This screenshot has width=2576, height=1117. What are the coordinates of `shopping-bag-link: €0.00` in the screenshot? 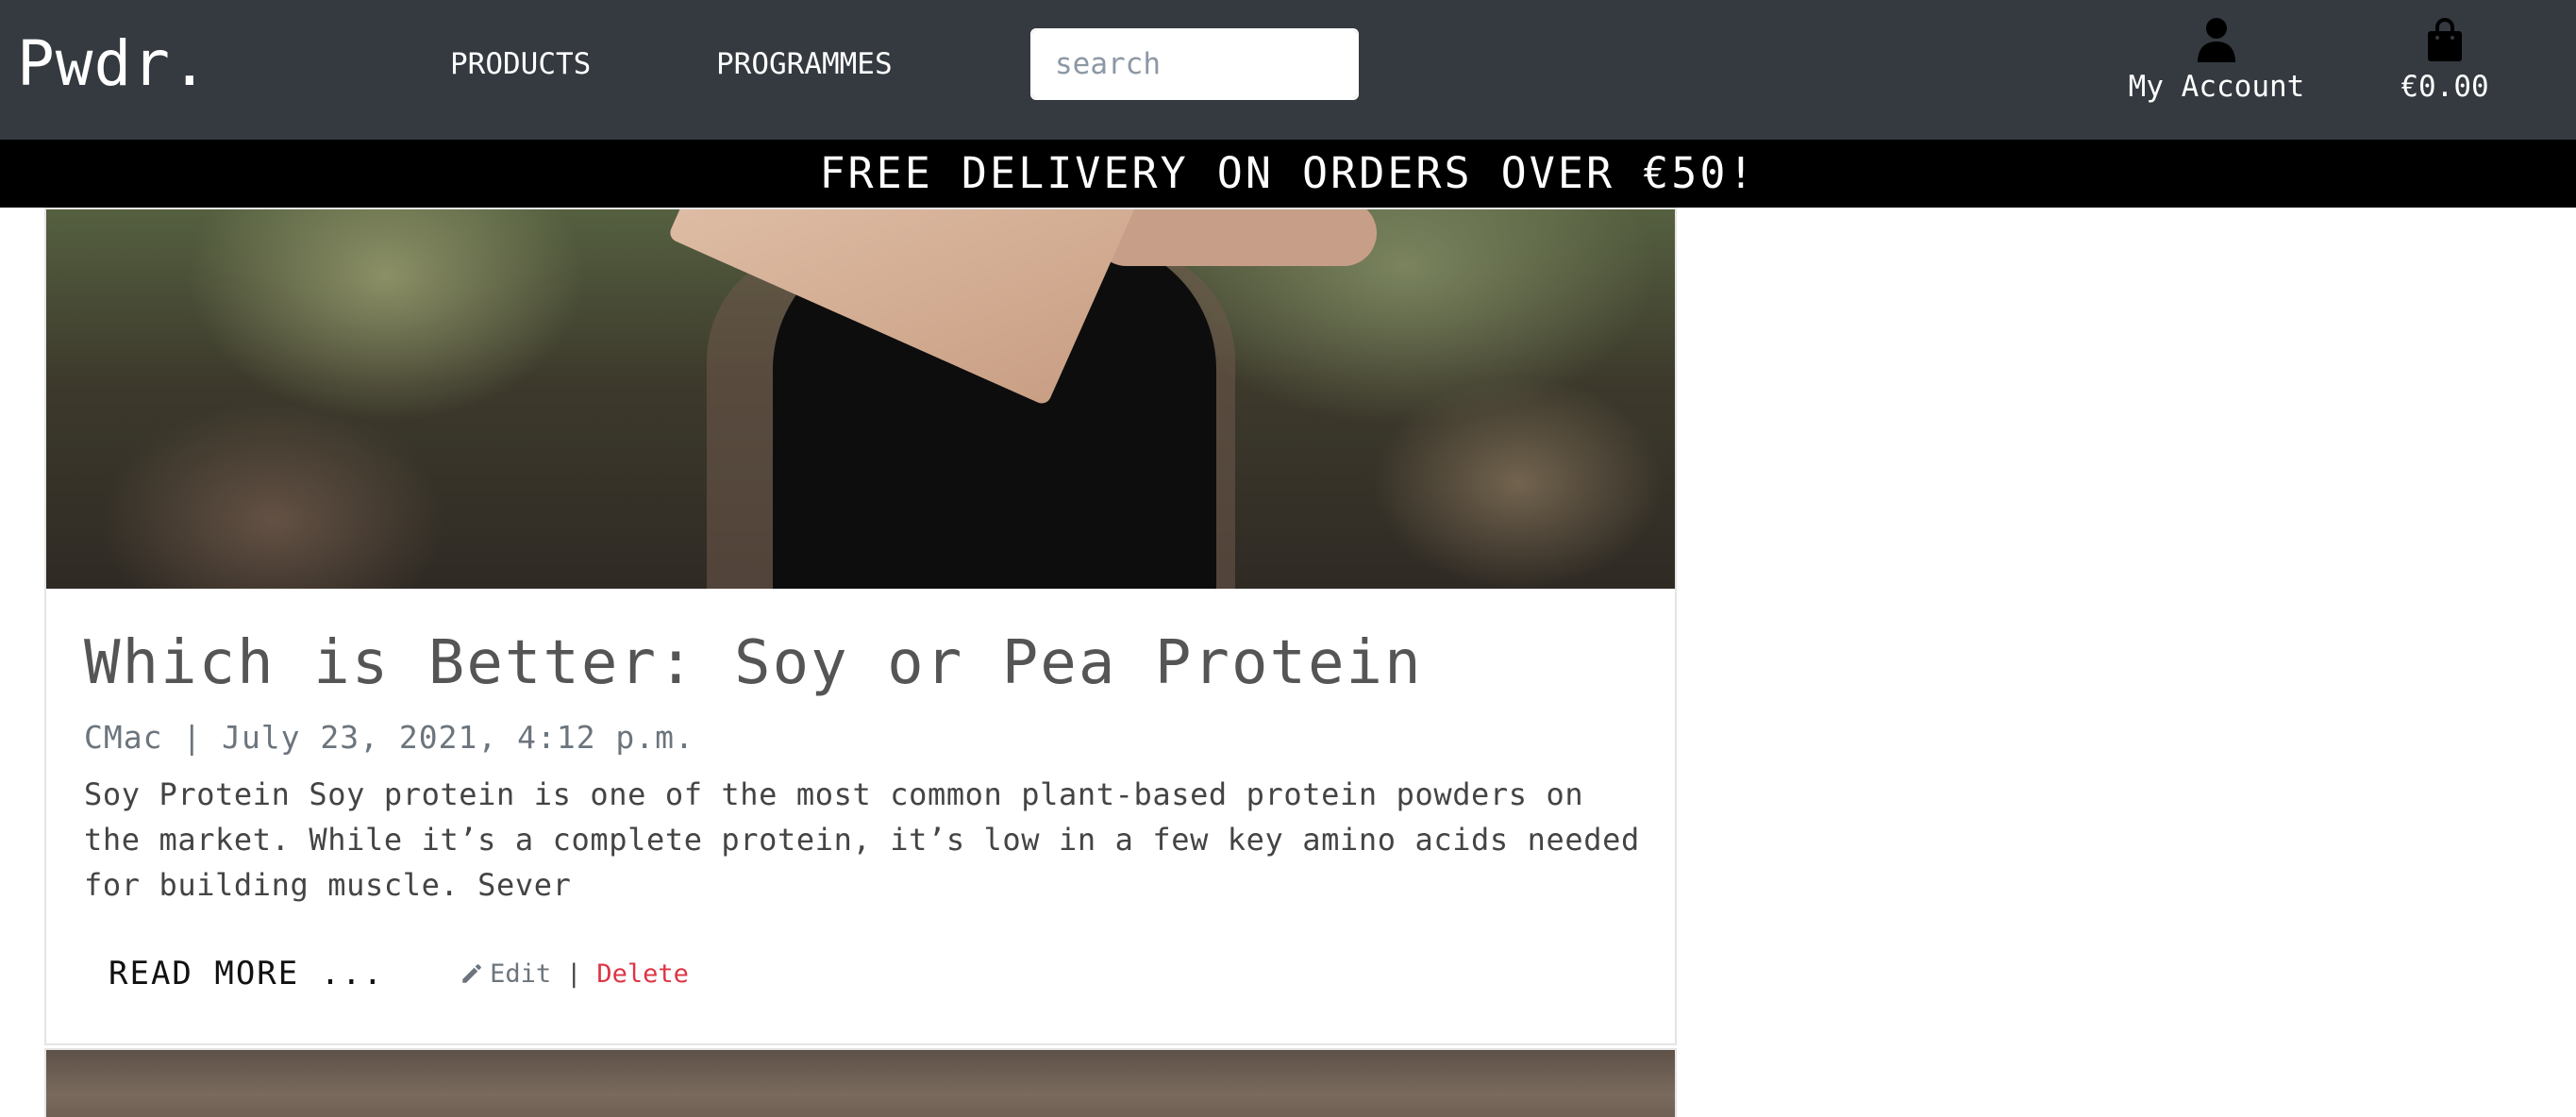 It's located at (2445, 62).